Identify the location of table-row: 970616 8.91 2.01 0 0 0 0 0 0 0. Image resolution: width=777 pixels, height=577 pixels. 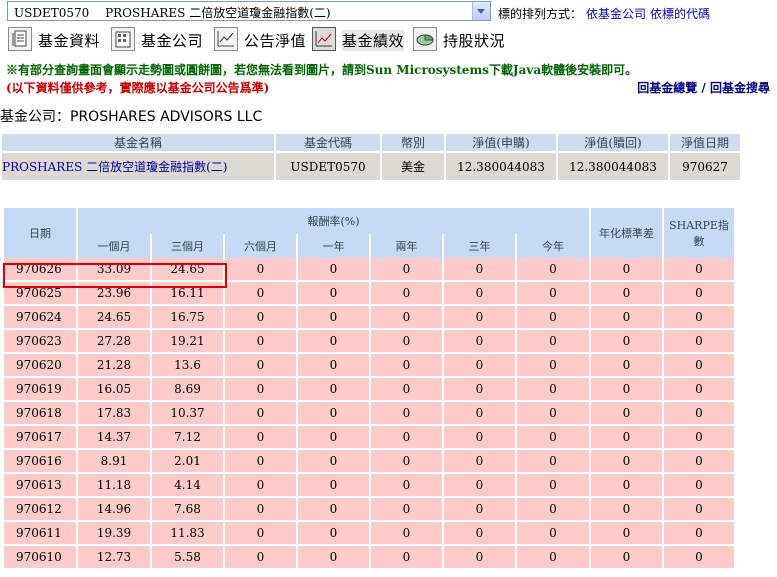
(369, 462).